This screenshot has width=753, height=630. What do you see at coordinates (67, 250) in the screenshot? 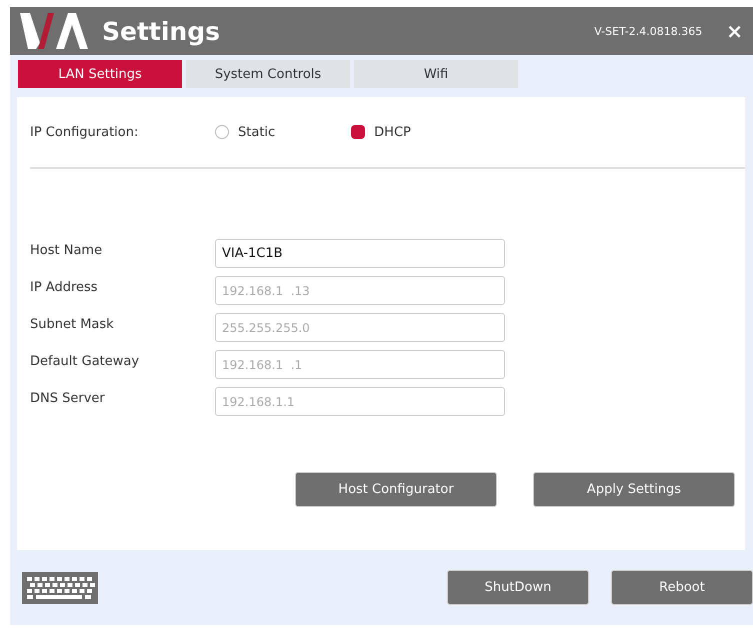
I see `field-label: Host Name` at bounding box center [67, 250].